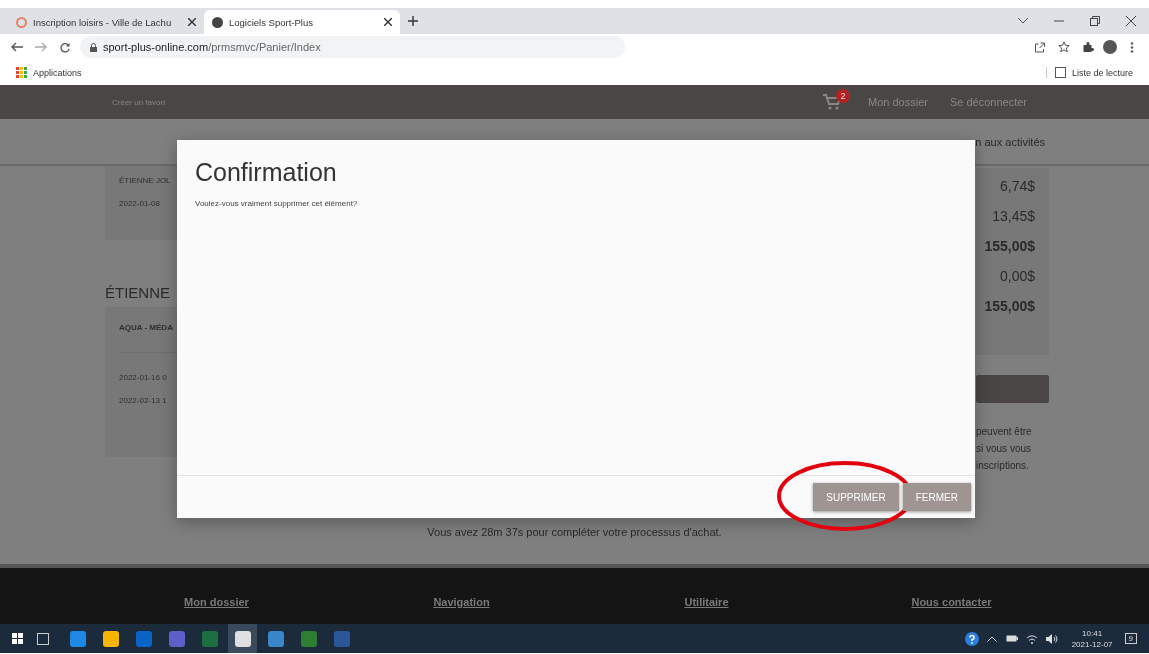 Image resolution: width=1149 pixels, height=654 pixels. I want to click on windows-start-icon, so click(17, 638).